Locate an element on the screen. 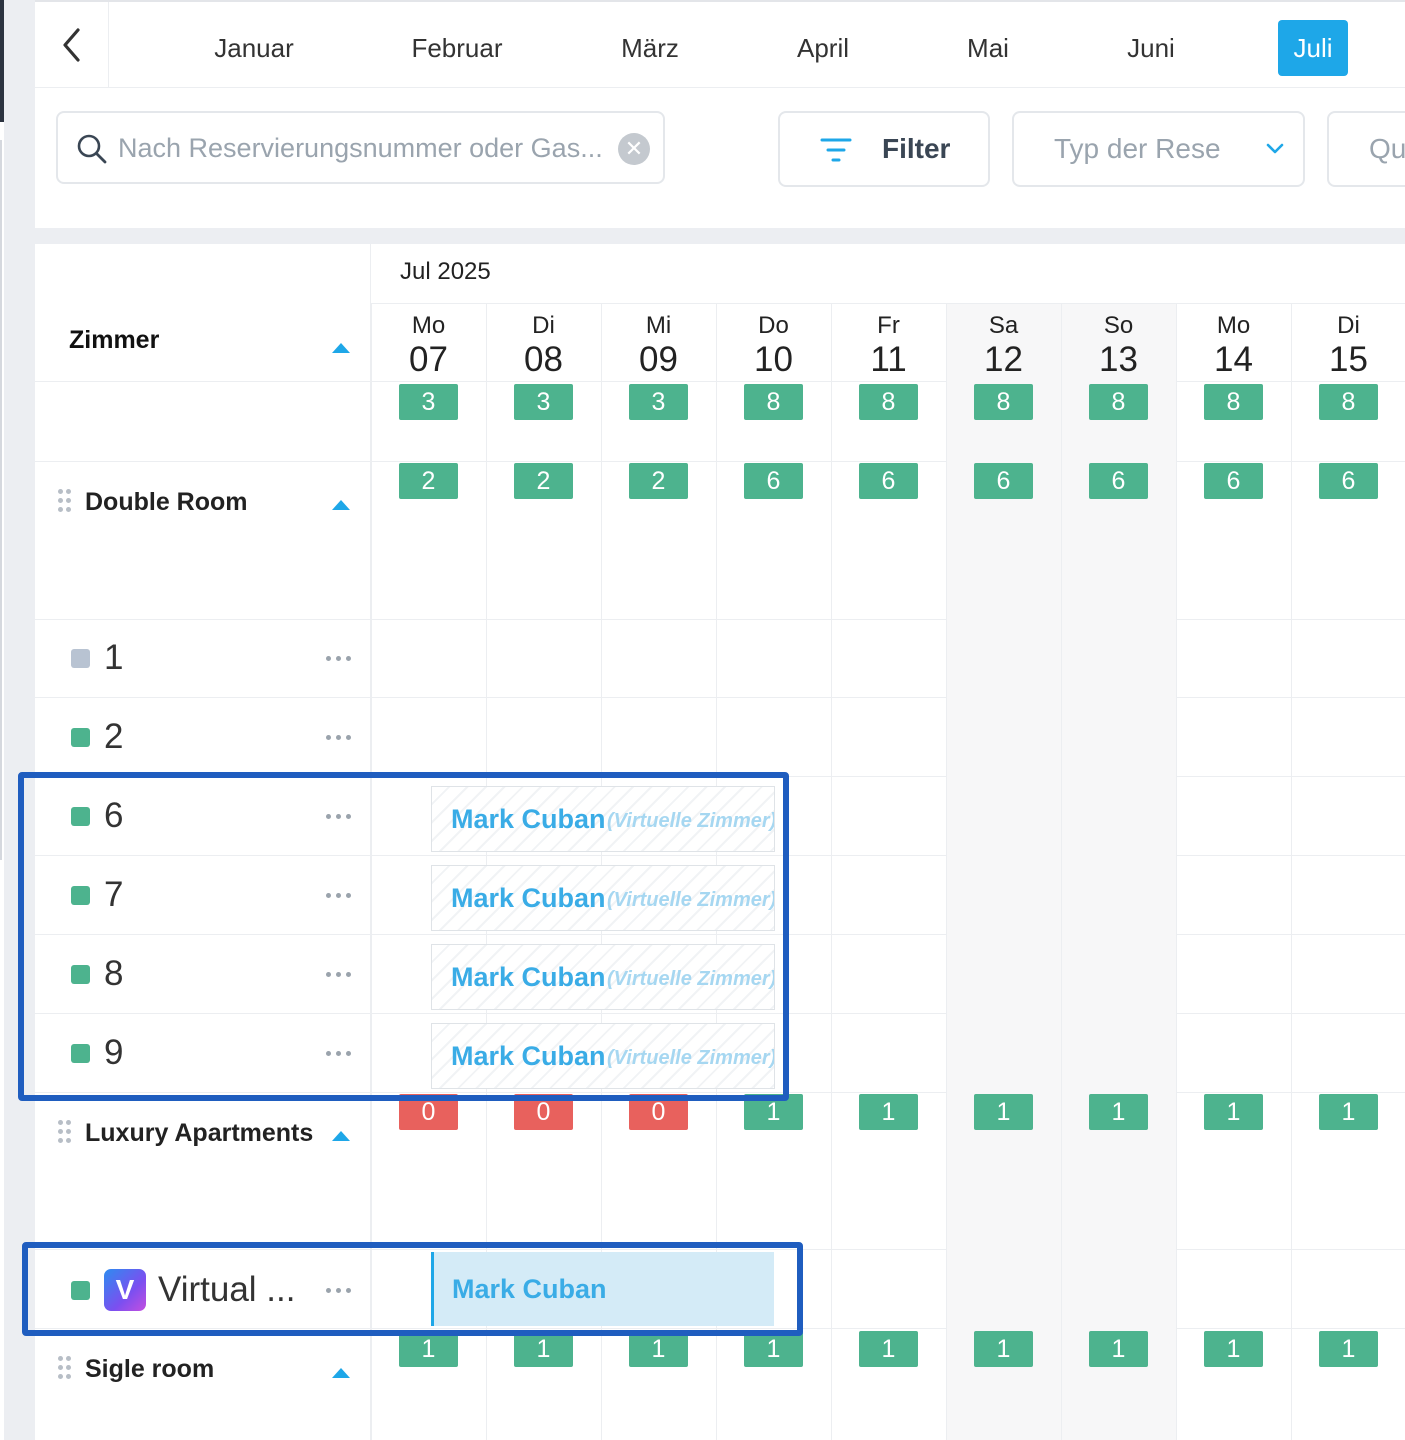 This screenshot has height=1440, width=1405. day-number: 12 is located at coordinates (1003, 359).